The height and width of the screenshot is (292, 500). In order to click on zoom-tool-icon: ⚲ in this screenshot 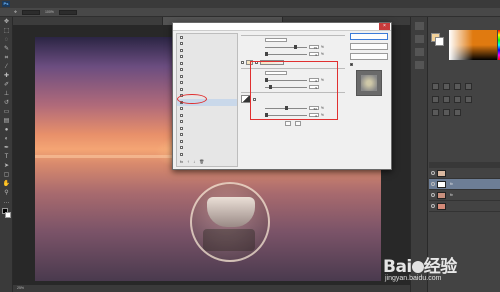, I will do `click(6, 193)`.